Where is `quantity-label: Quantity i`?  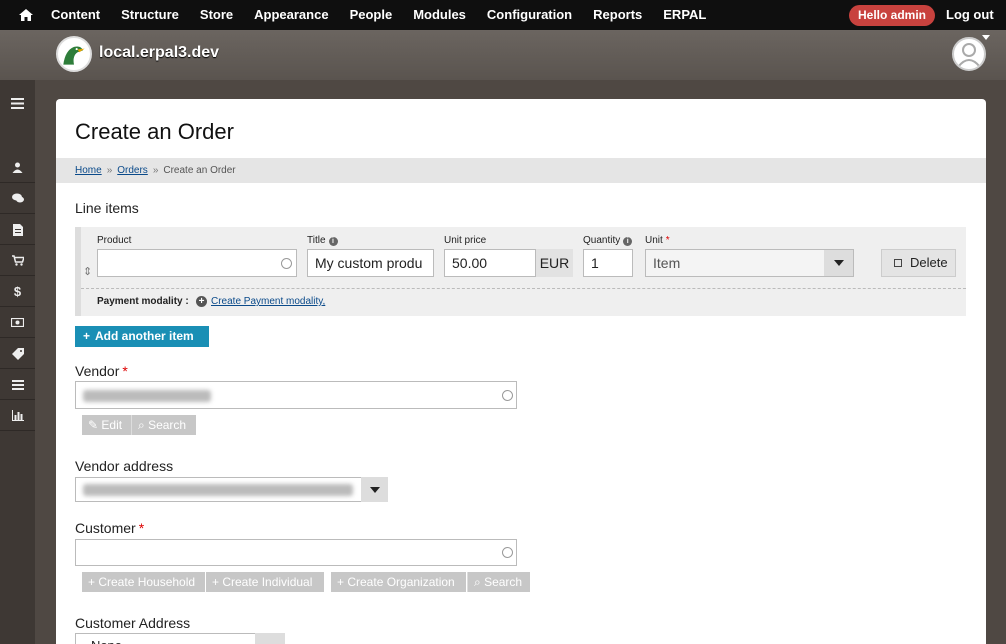 quantity-label: Quantity i is located at coordinates (608, 240).